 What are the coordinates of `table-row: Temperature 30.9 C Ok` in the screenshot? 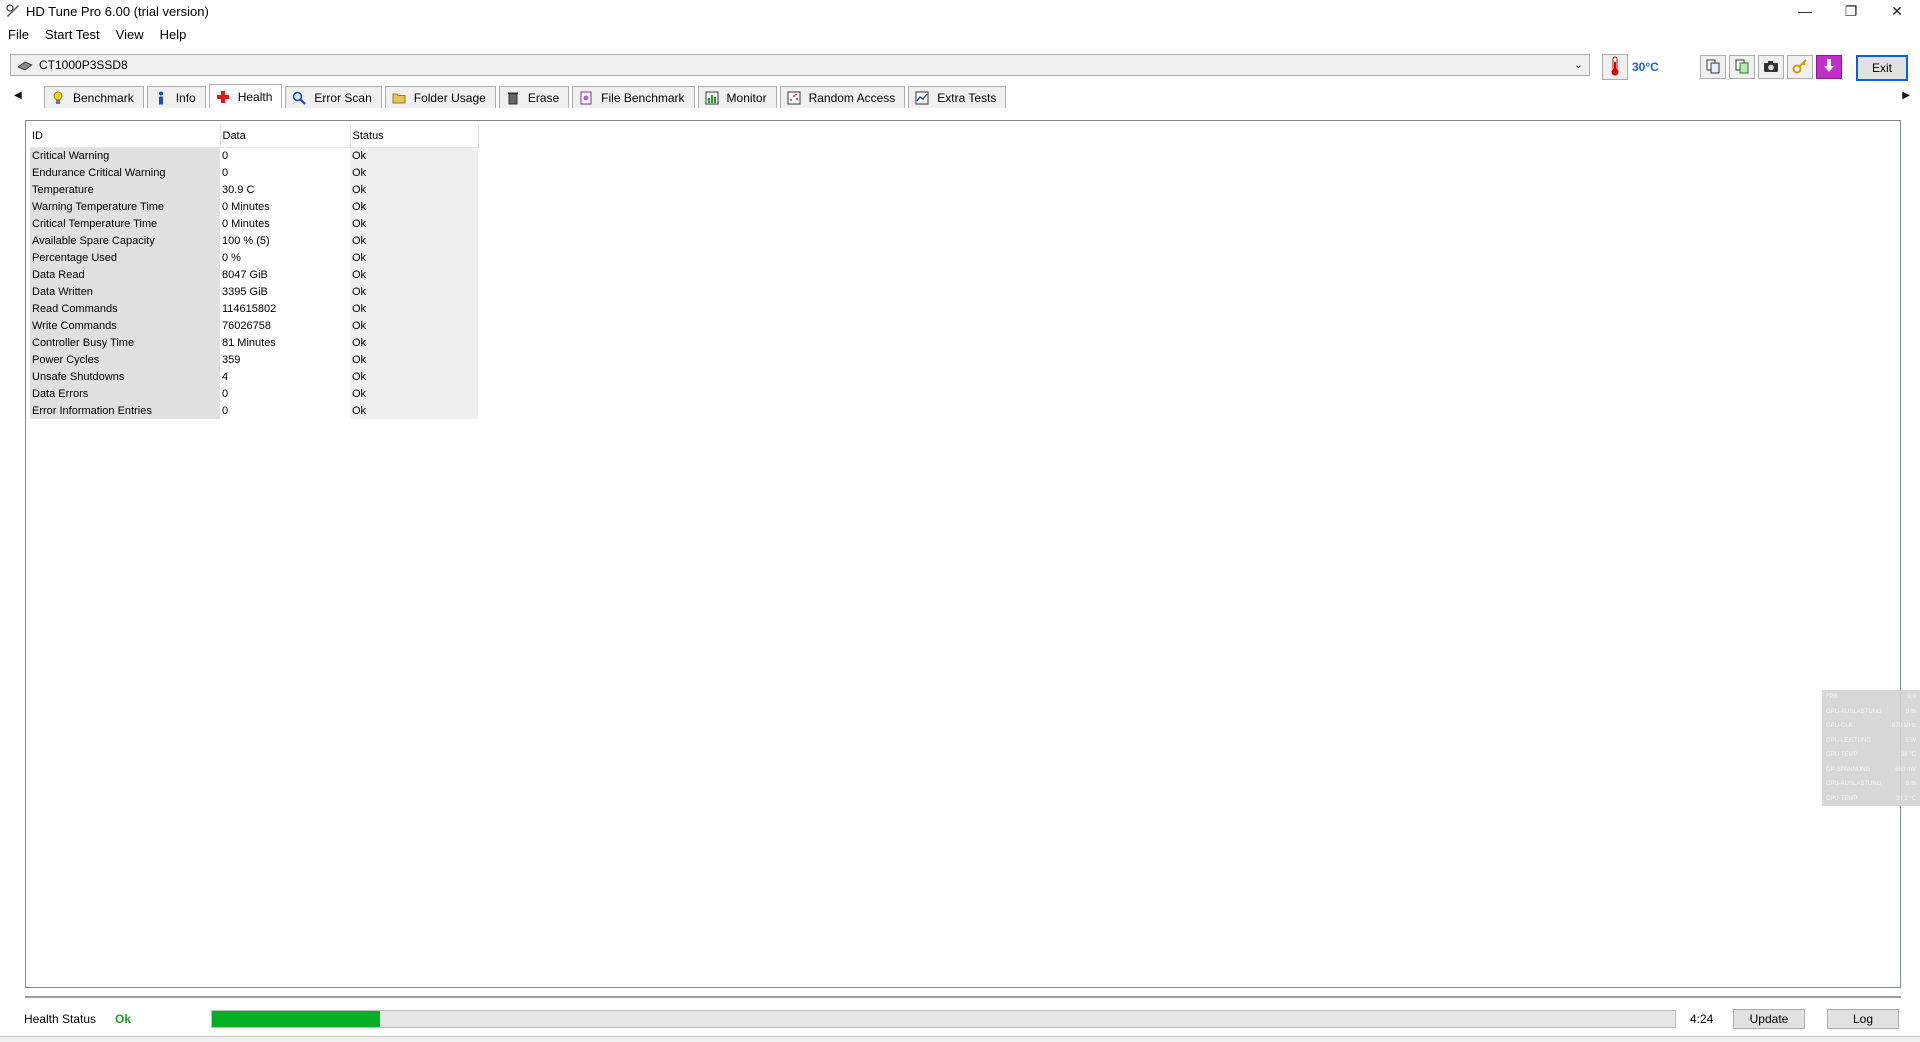 It's located at (254, 189).